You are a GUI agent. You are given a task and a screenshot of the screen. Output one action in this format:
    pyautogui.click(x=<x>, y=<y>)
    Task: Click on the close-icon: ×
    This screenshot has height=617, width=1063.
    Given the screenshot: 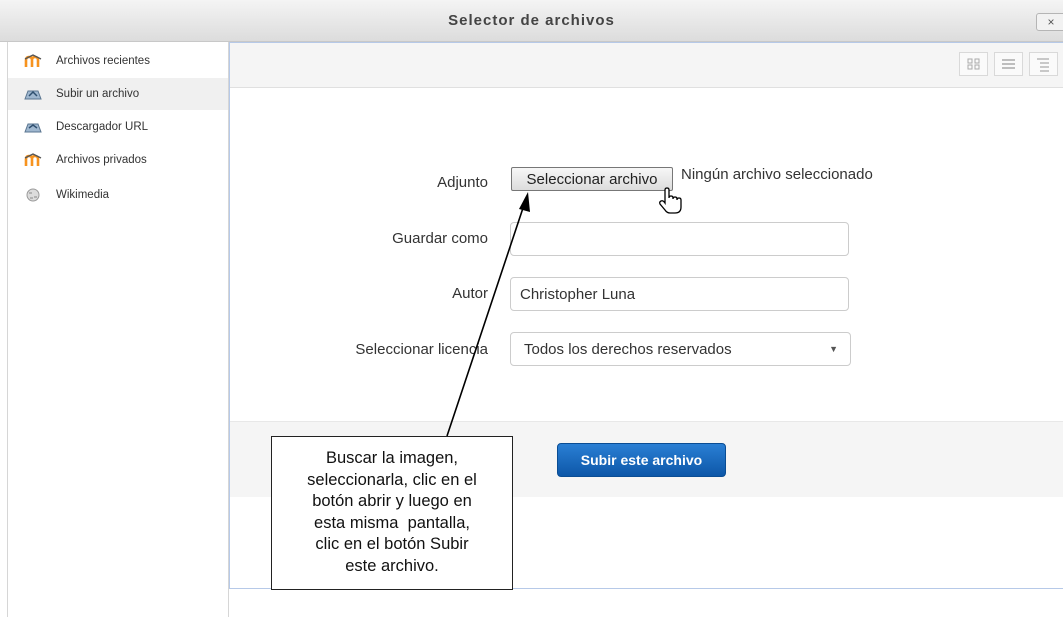 What is the action you would take?
    pyautogui.click(x=1051, y=22)
    